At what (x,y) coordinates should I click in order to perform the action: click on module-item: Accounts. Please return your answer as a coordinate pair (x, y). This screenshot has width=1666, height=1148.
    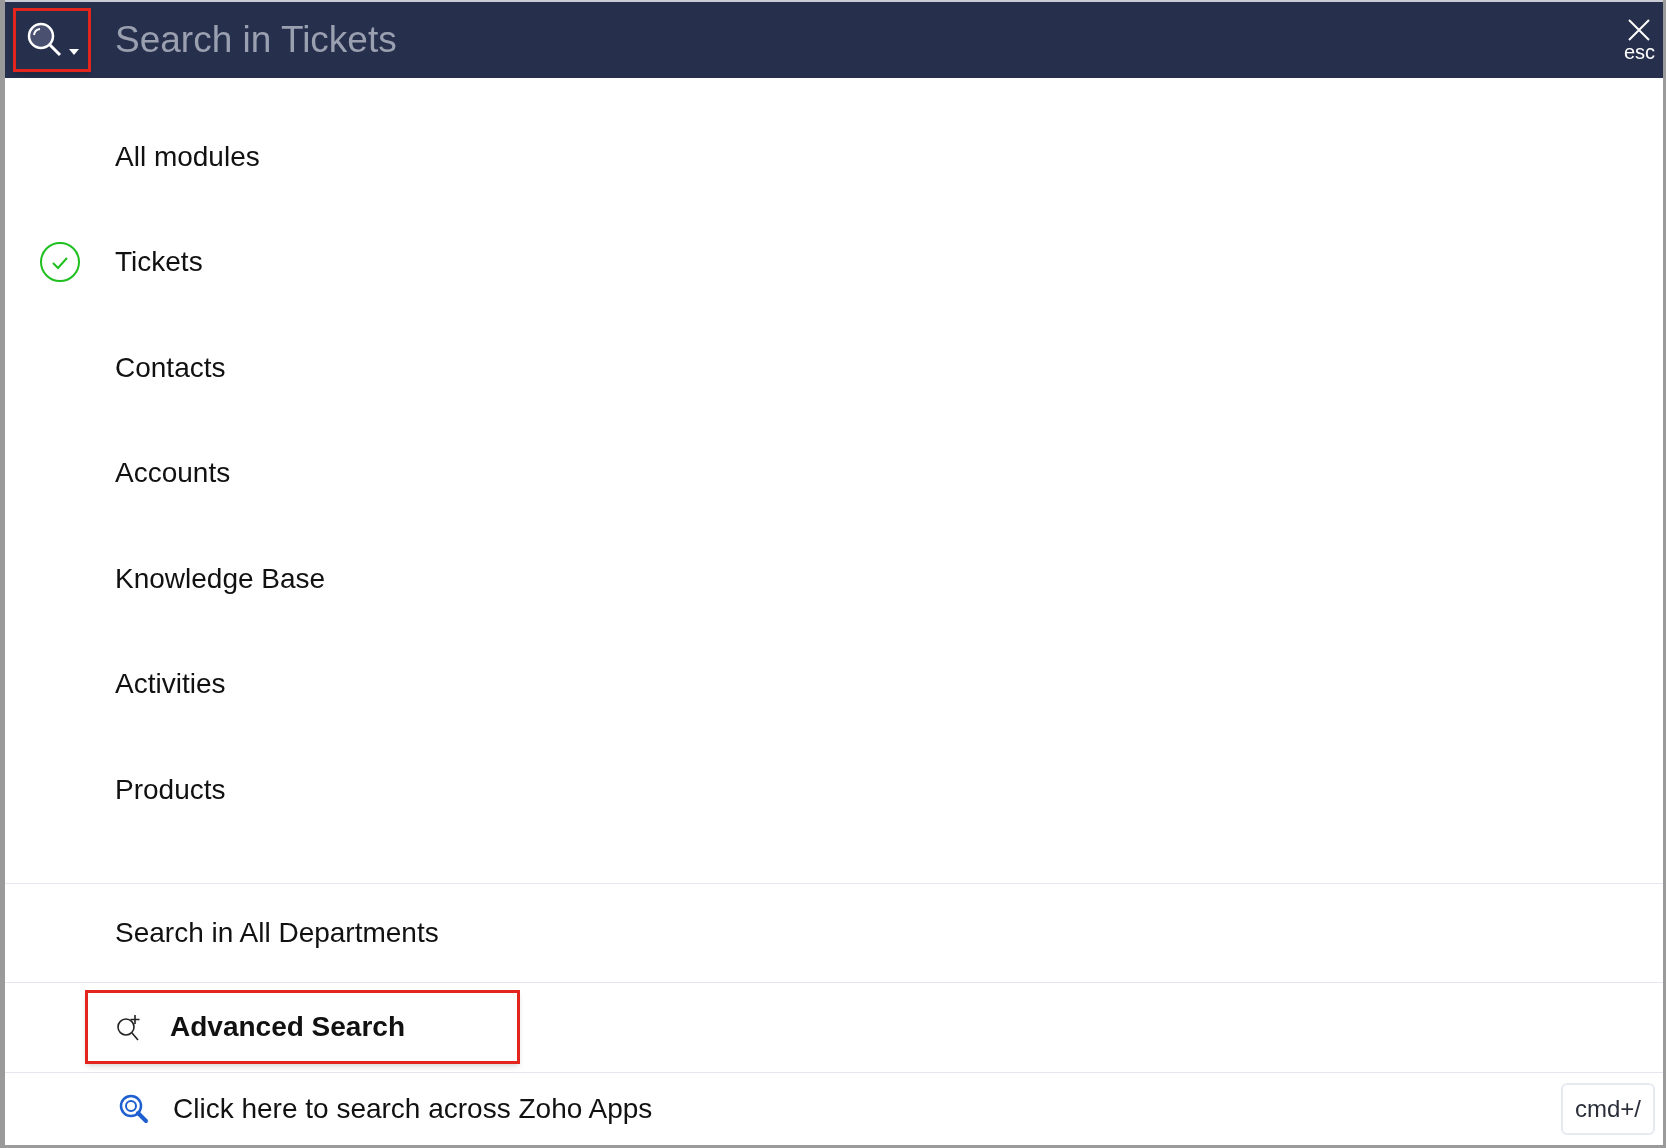
    Looking at the image, I should click on (834, 473).